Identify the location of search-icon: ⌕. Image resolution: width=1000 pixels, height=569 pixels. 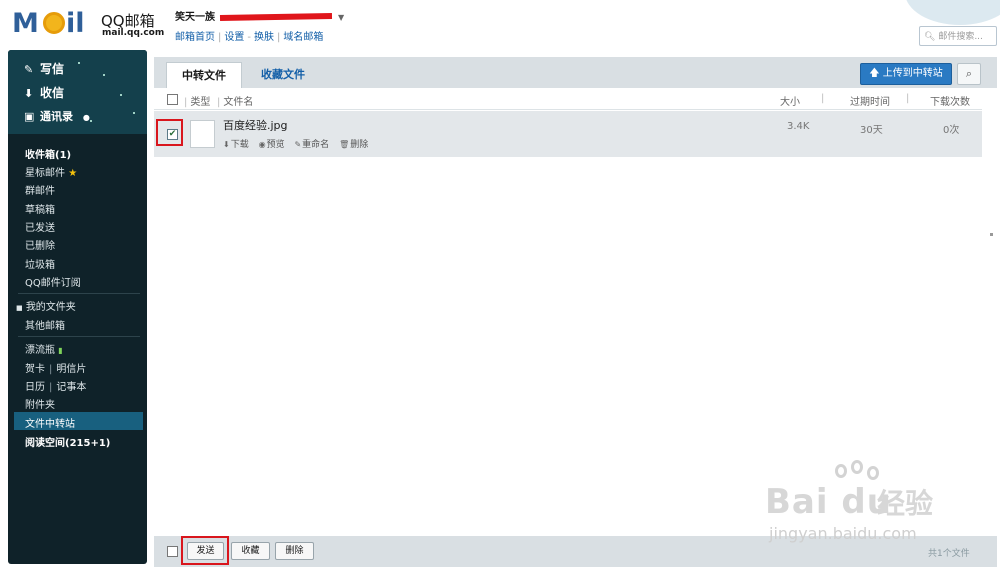
(969, 73).